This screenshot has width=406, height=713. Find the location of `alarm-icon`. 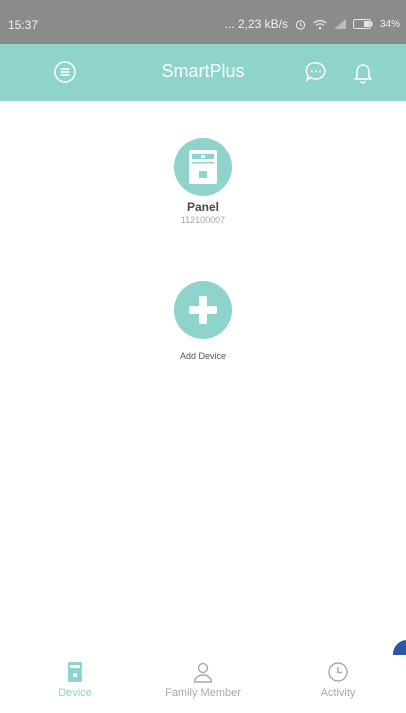

alarm-icon is located at coordinates (300, 24).